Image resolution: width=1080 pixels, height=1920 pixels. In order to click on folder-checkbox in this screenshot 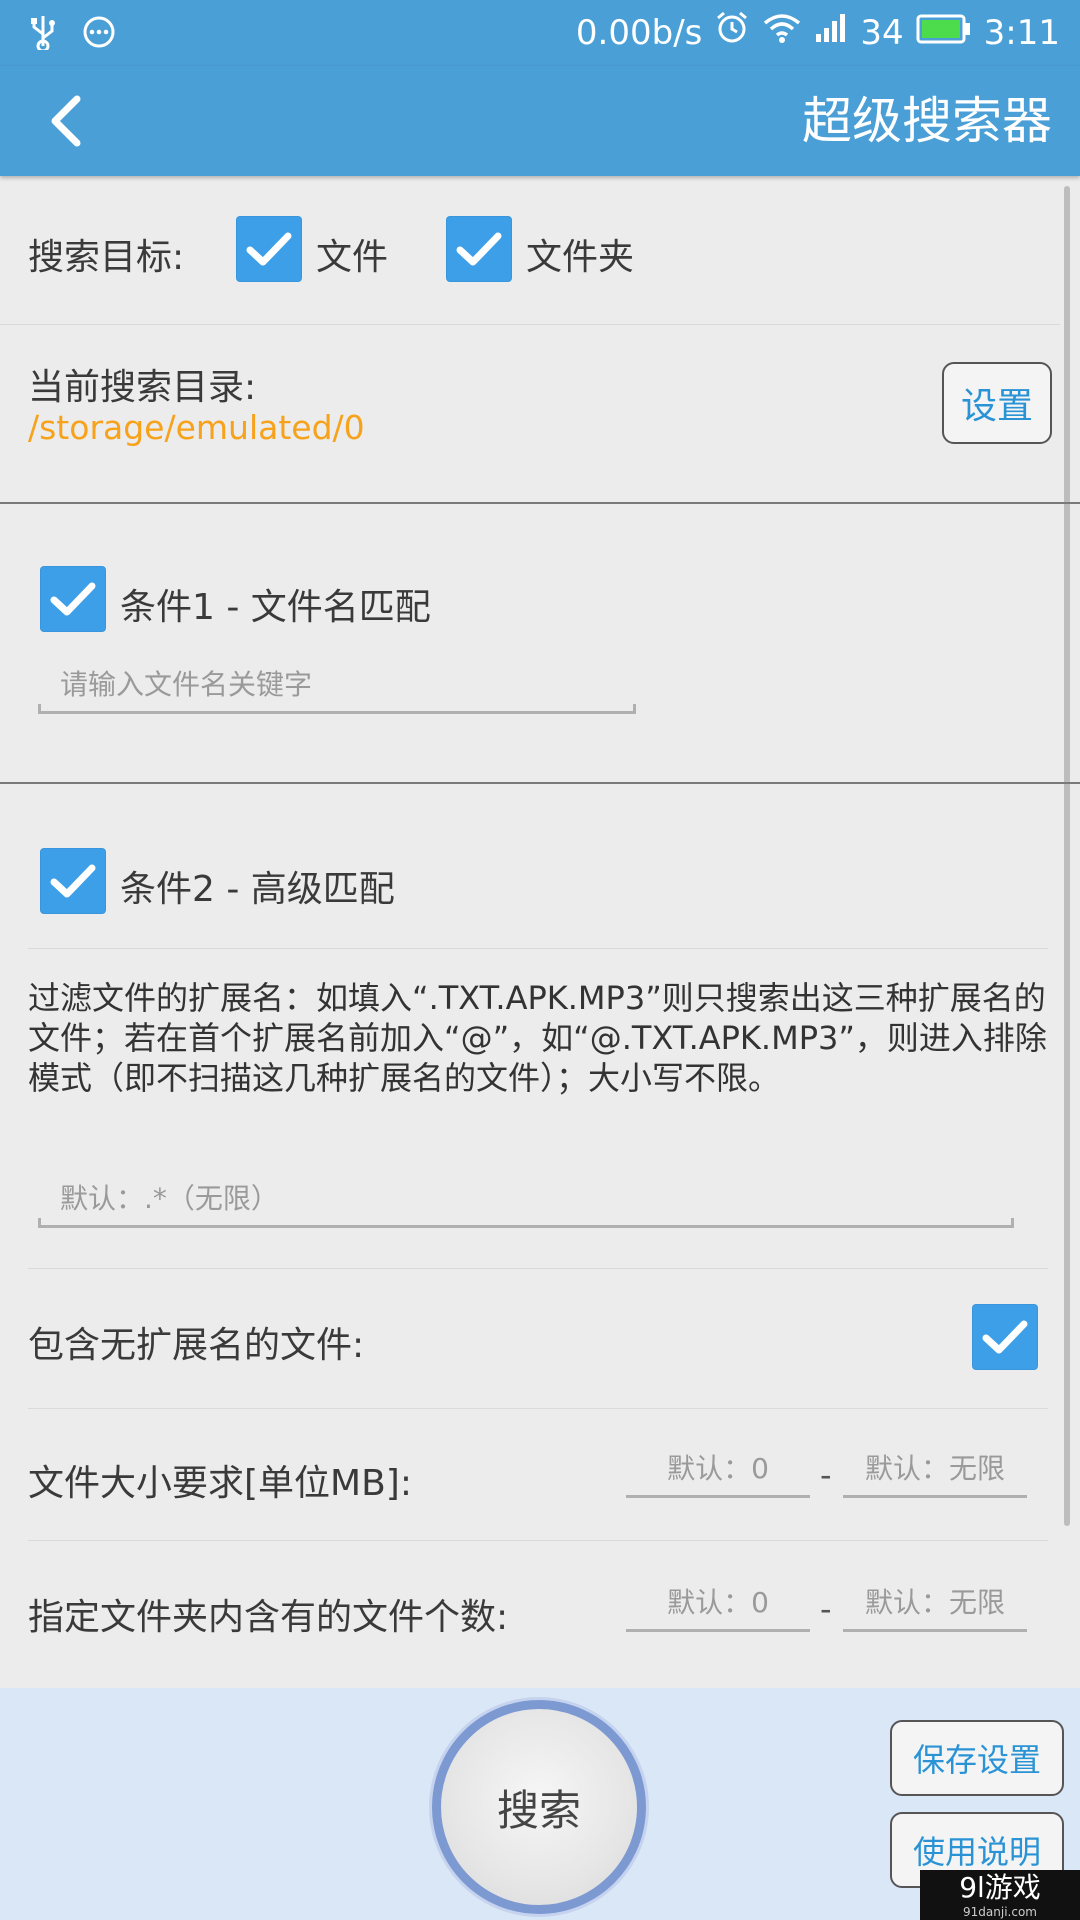, I will do `click(479, 249)`.